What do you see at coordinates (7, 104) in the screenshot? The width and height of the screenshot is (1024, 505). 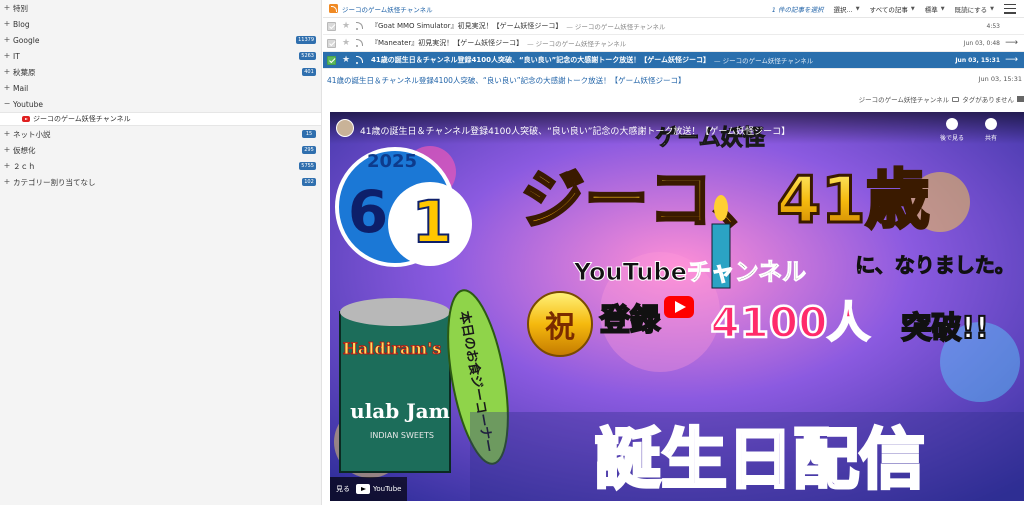 I see `collapse-icon: −` at bounding box center [7, 104].